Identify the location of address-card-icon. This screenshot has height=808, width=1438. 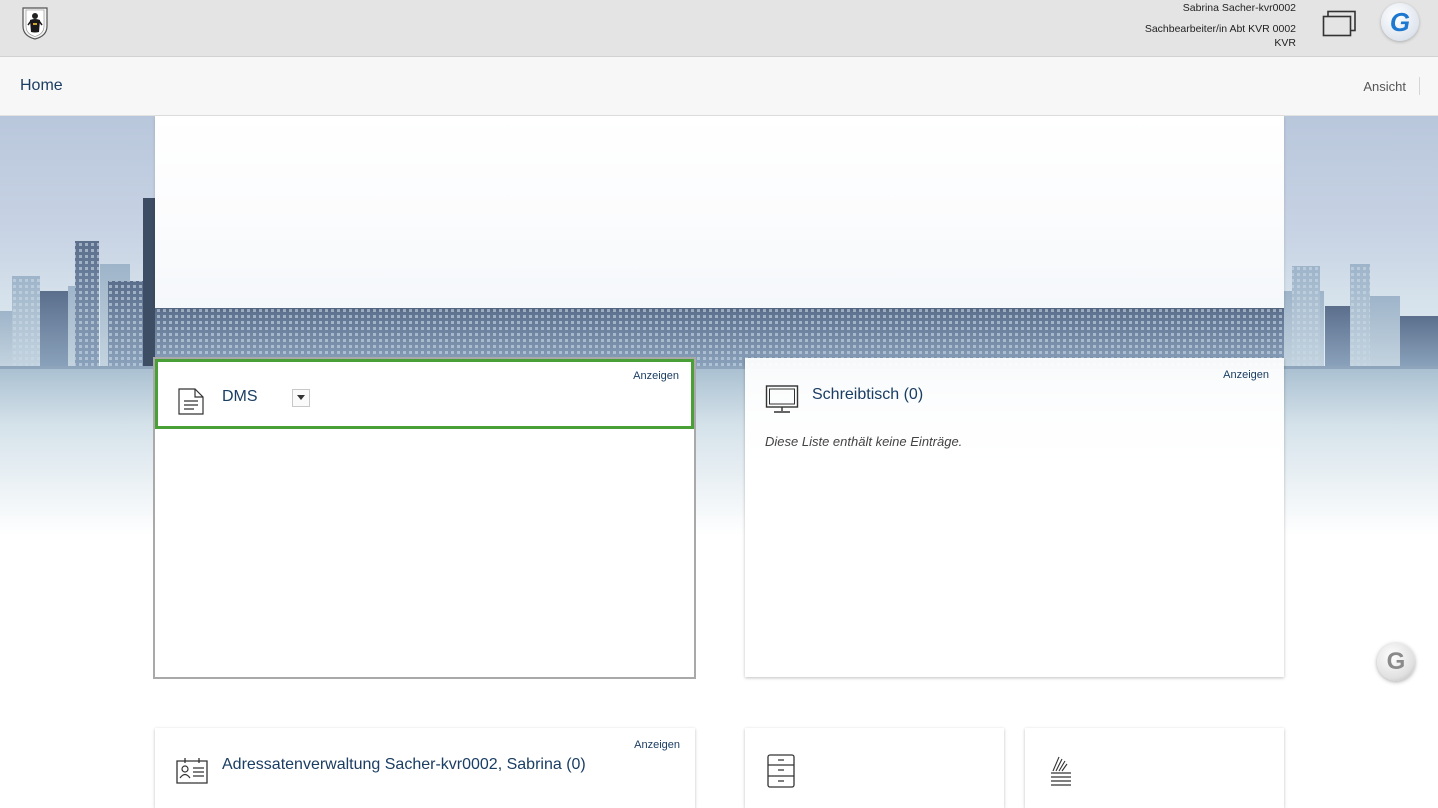
(191, 769).